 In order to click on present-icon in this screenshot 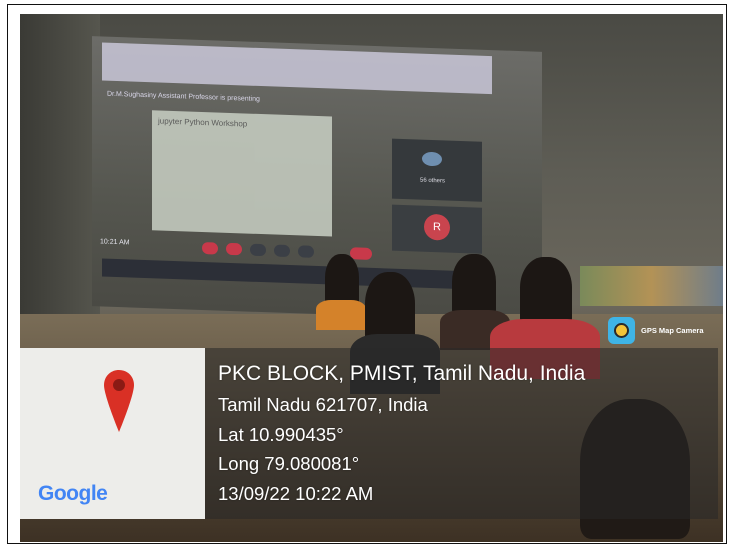, I will do `click(306, 251)`.